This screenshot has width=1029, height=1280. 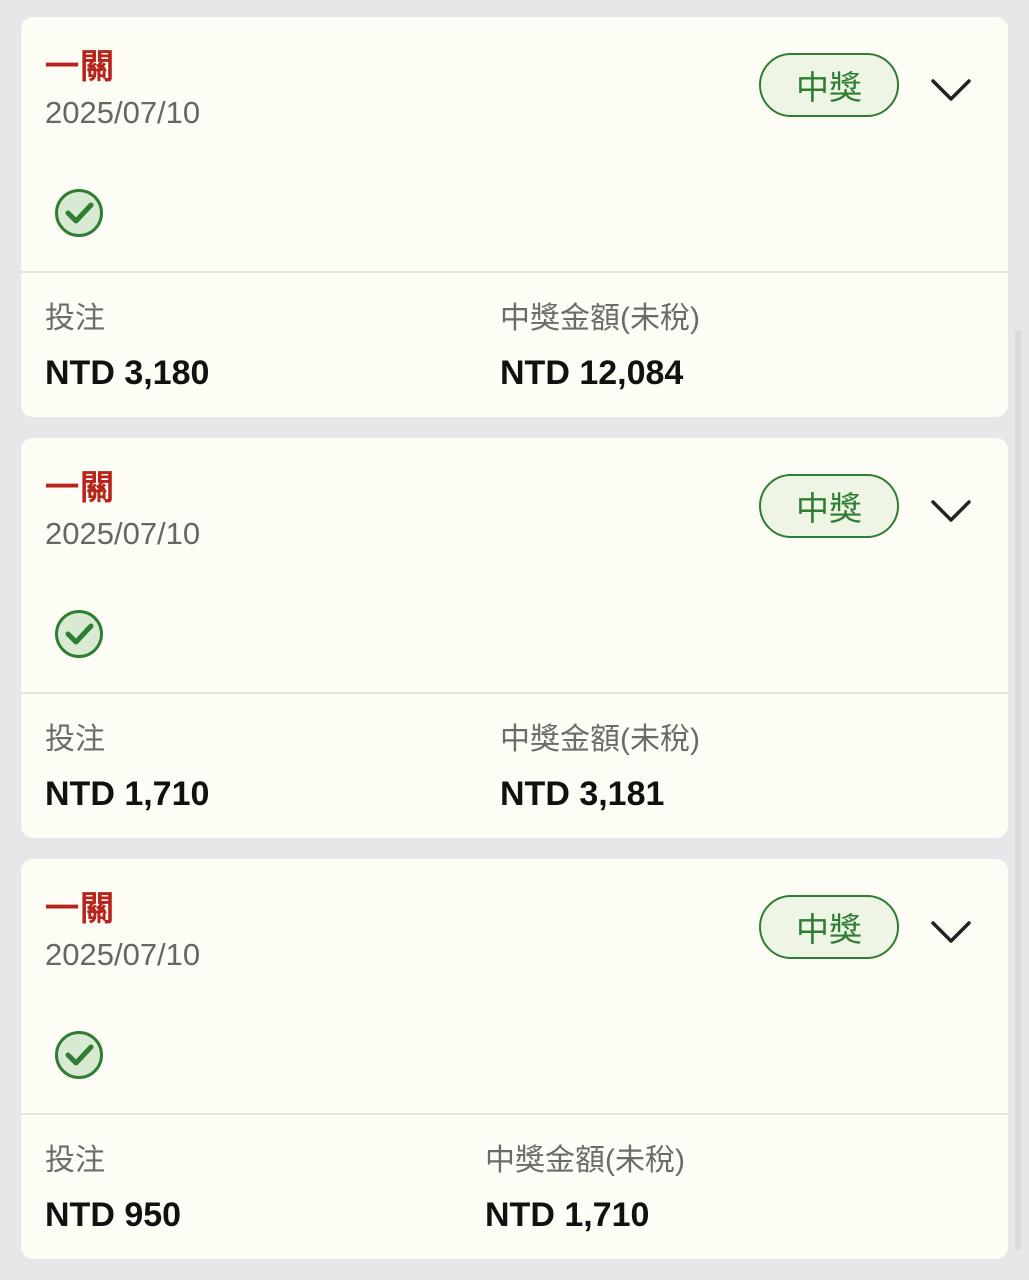 What do you see at coordinates (582, 794) in the screenshot?
I see `payout-value: NTD 3,181` at bounding box center [582, 794].